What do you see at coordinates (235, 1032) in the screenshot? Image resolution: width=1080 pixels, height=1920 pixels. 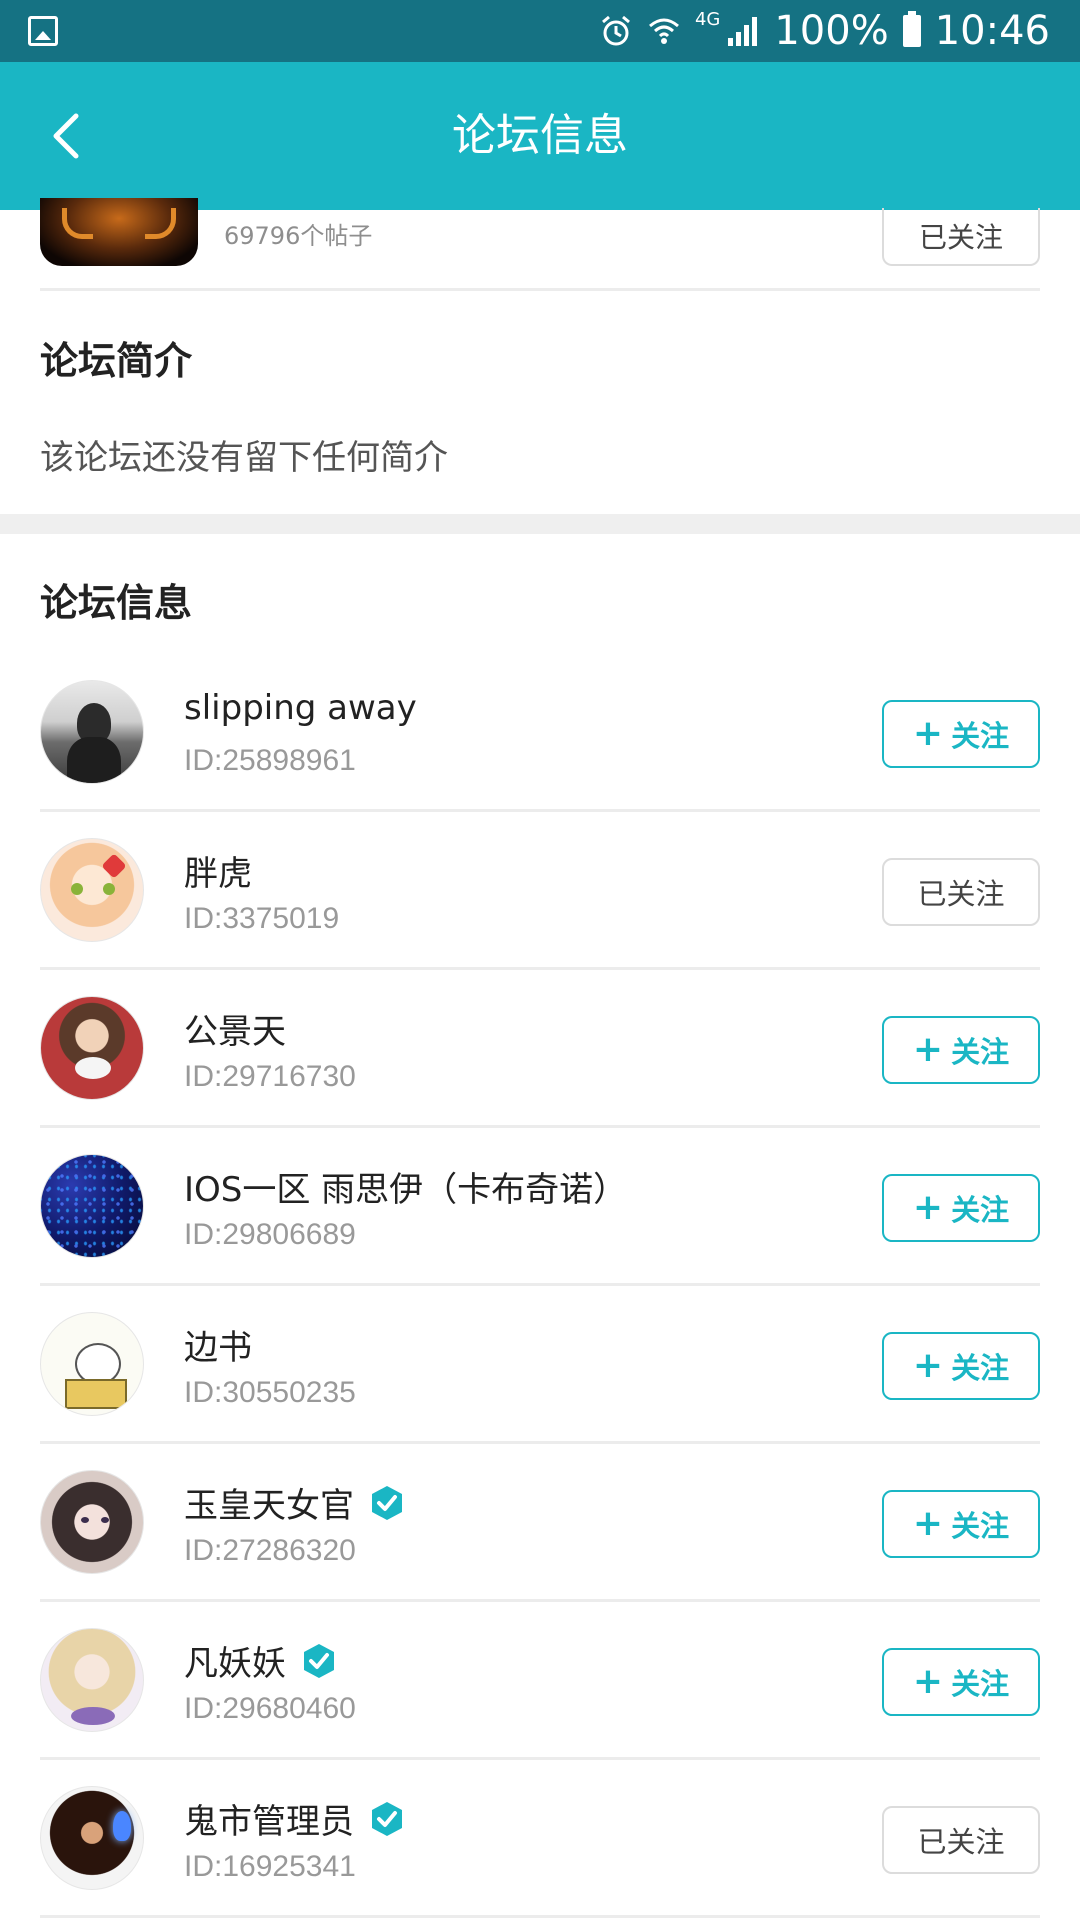 I see `member-name-text: 公景天` at bounding box center [235, 1032].